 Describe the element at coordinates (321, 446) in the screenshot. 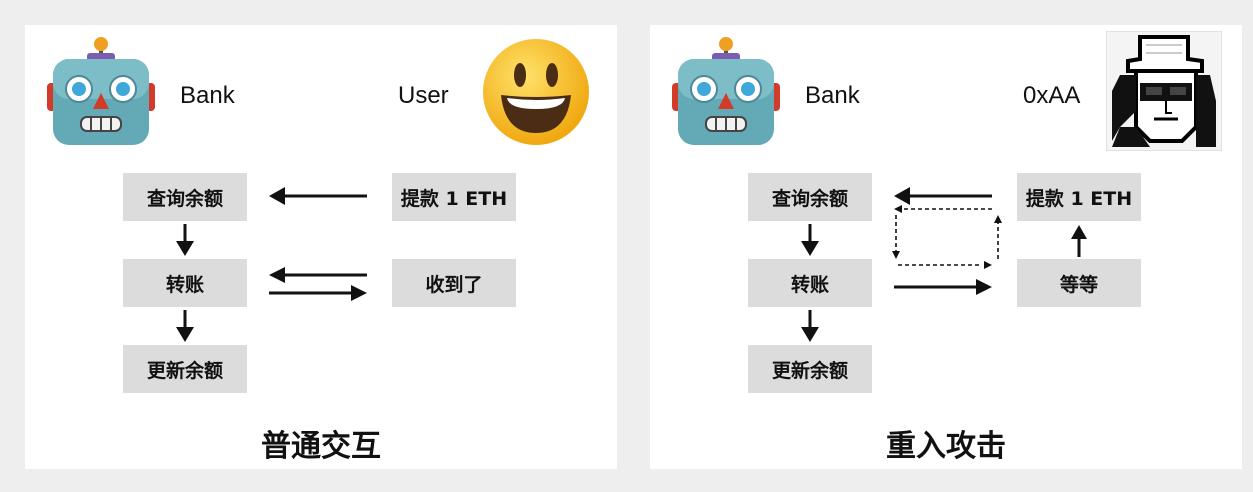

I see `normal-interaction-title: 普通交互` at that location.